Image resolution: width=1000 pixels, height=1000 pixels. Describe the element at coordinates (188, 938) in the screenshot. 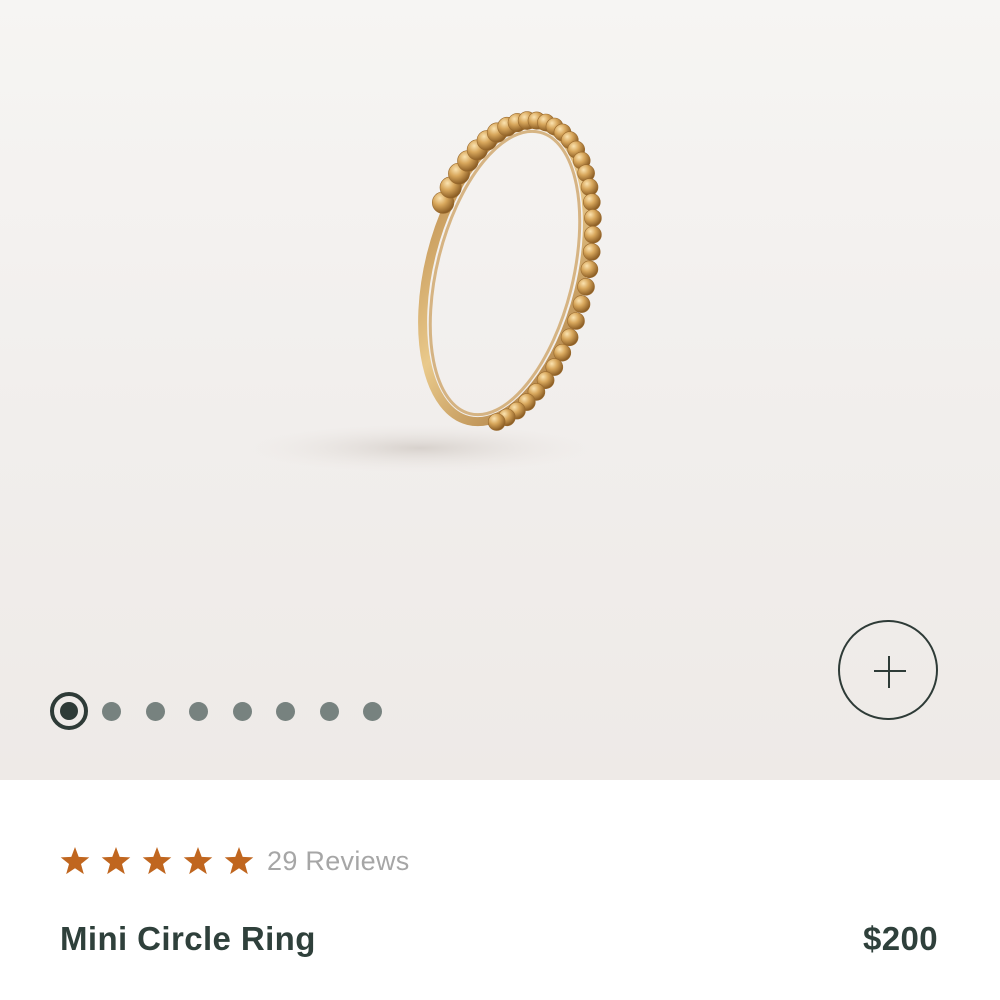

I see `product-name: Mini Circle Ring` at that location.